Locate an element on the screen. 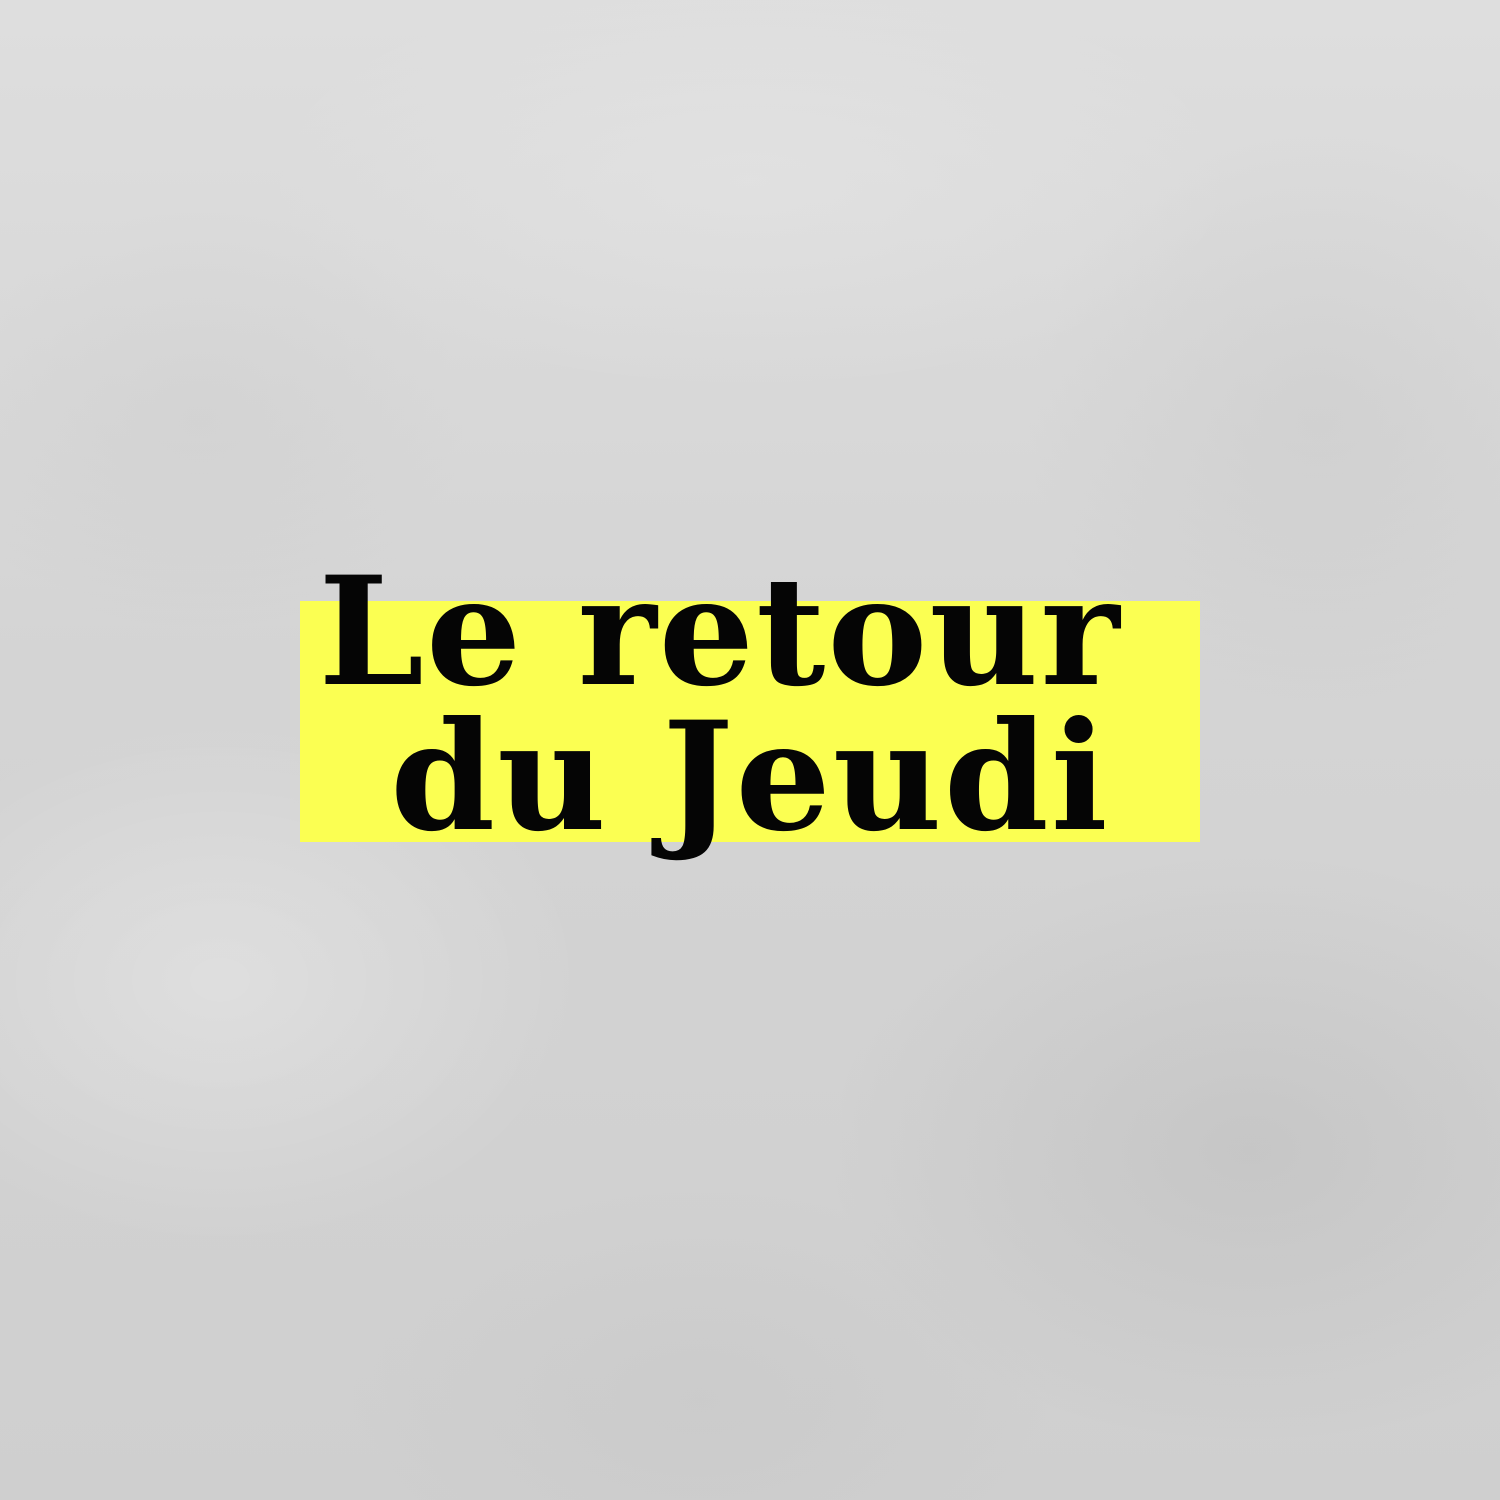 This screenshot has width=1500, height=1500. headline-line-1: Le retour is located at coordinates (720, 632).